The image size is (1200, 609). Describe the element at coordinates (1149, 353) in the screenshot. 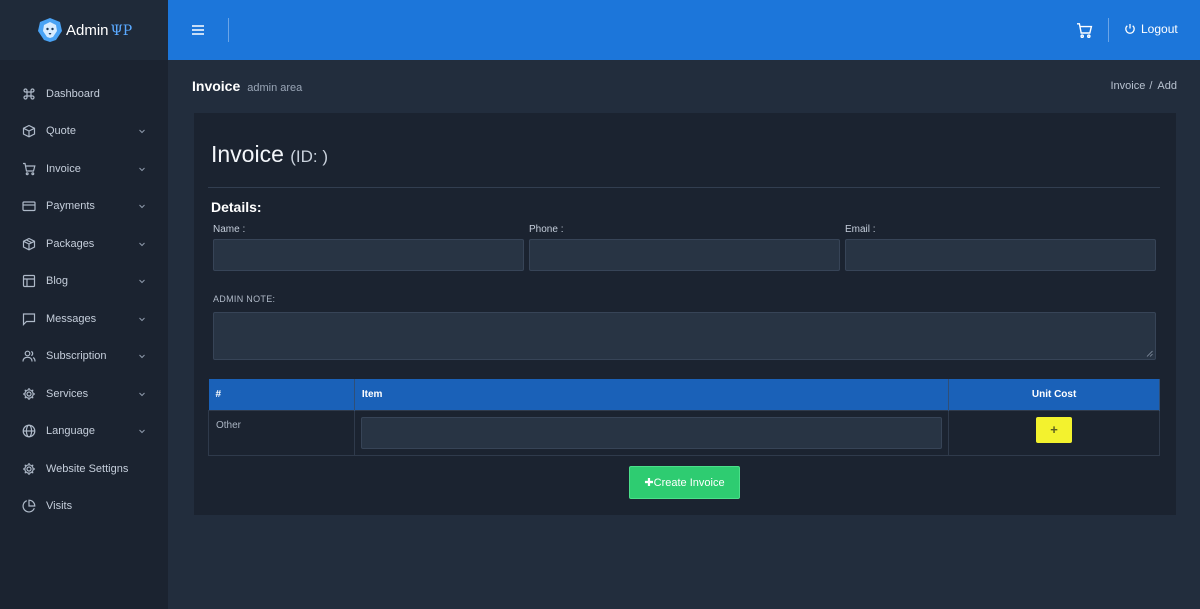

I see `resize-handle-icon` at that location.